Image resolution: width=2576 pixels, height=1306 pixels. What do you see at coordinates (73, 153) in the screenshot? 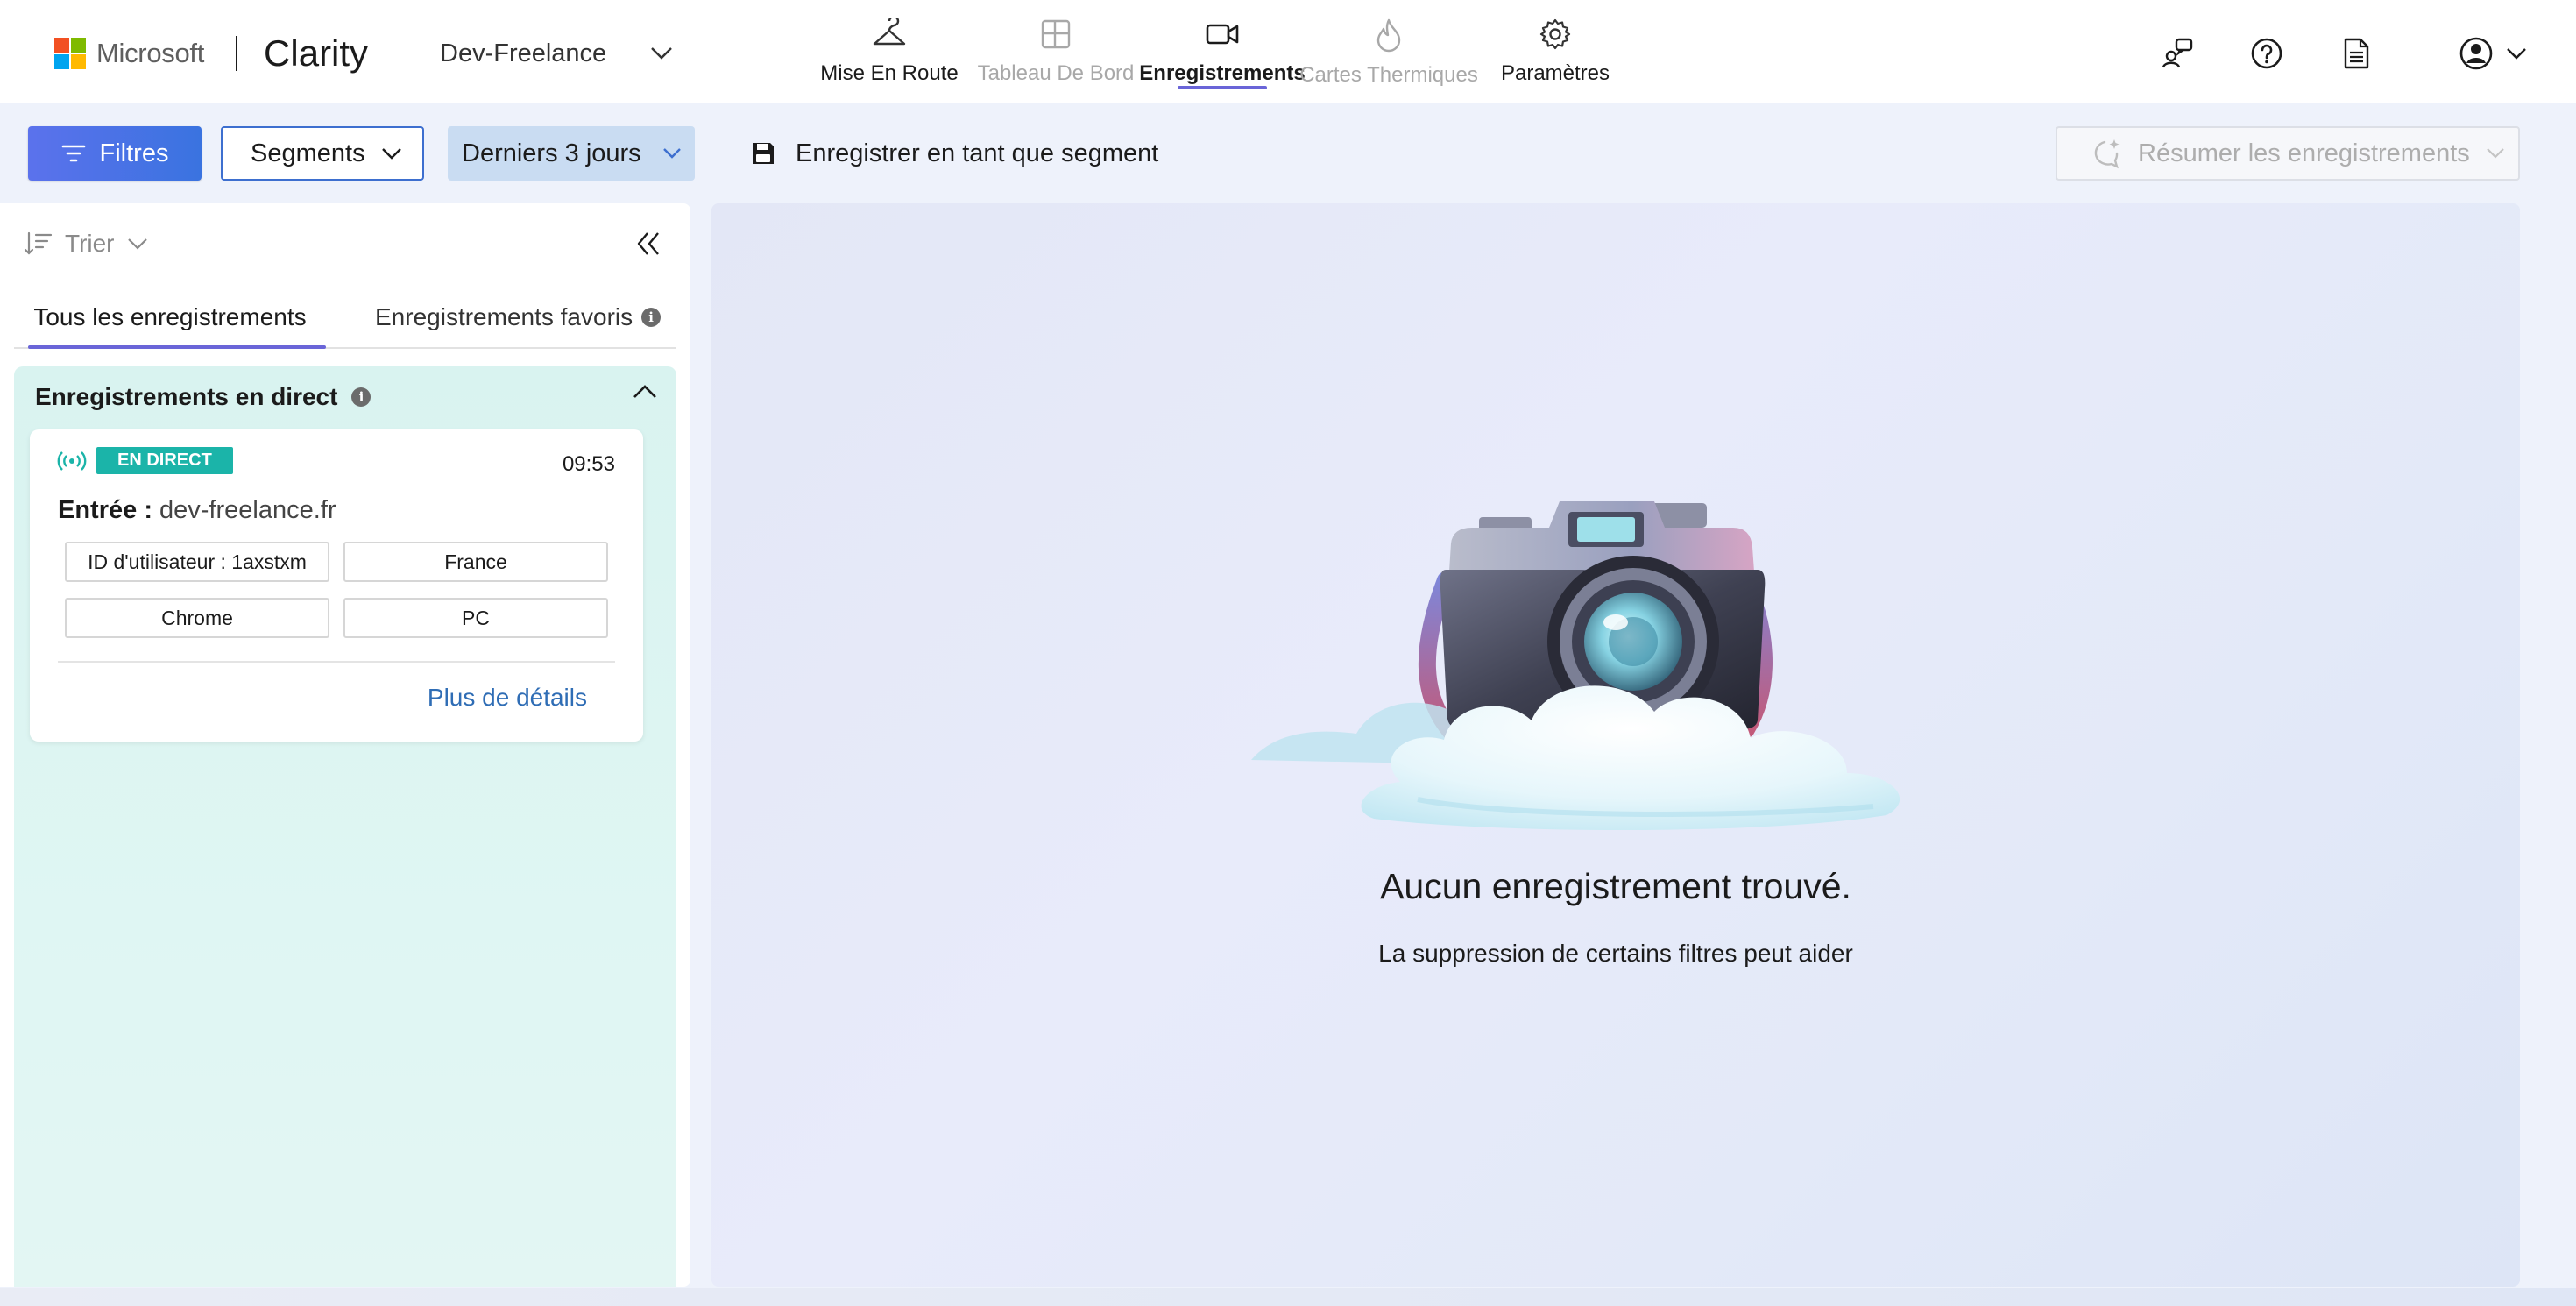
I see `filter-lines-icon` at bounding box center [73, 153].